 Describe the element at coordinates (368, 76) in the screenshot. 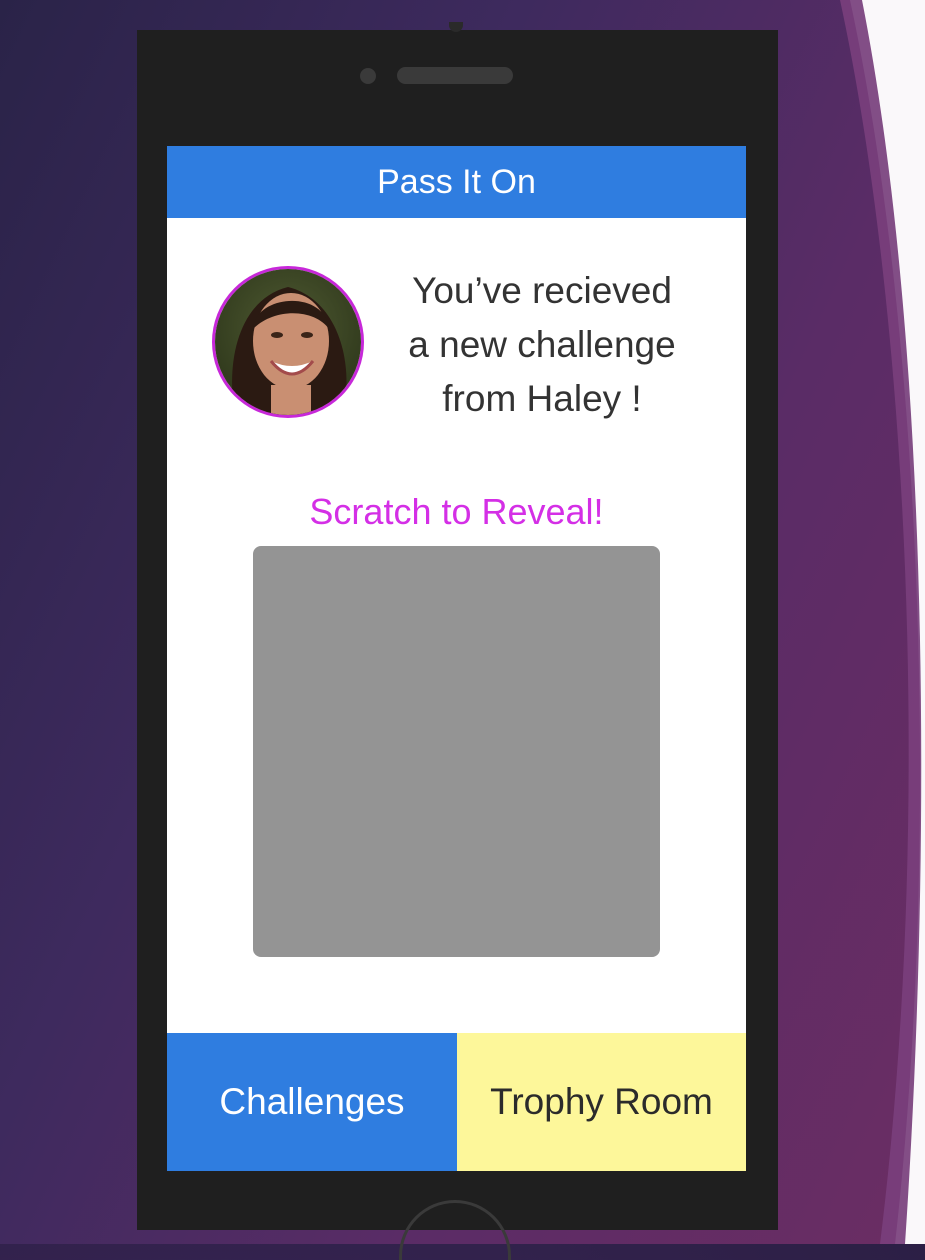

I see `front-camera-icon` at that location.